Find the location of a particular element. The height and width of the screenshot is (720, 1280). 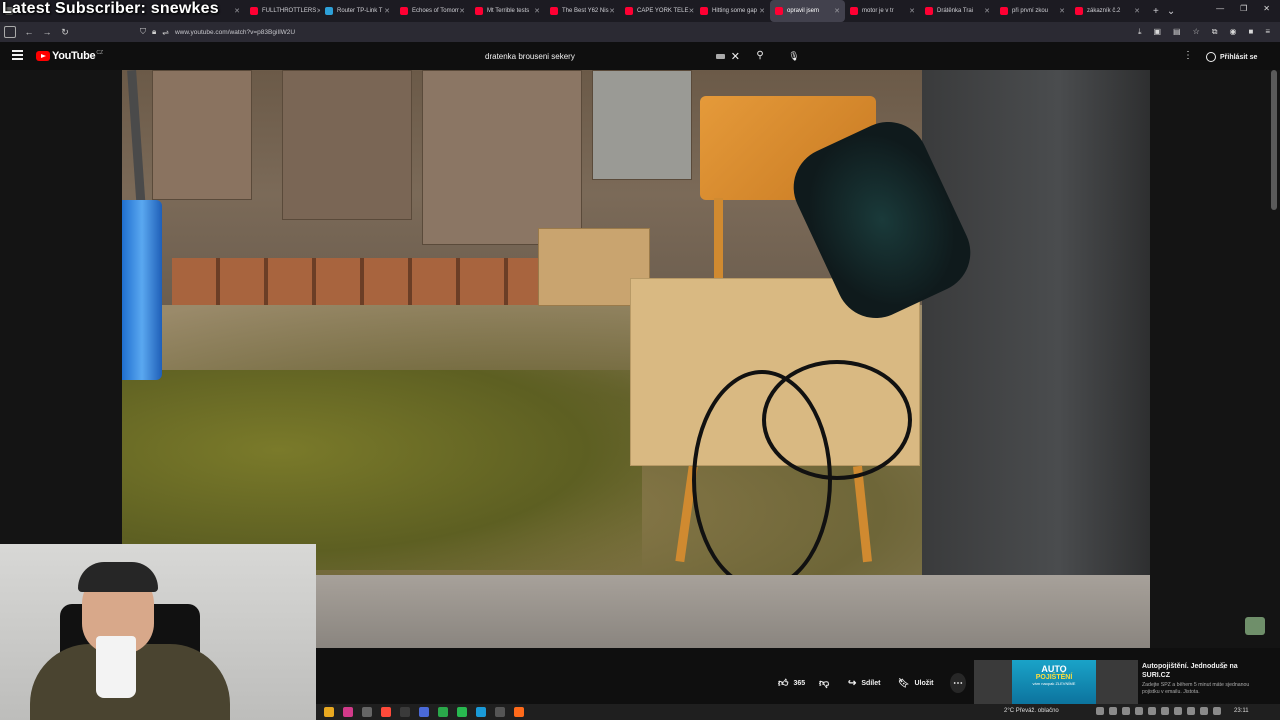

youtube-logo: YouTube CZ is located at coordinates (69, 56).